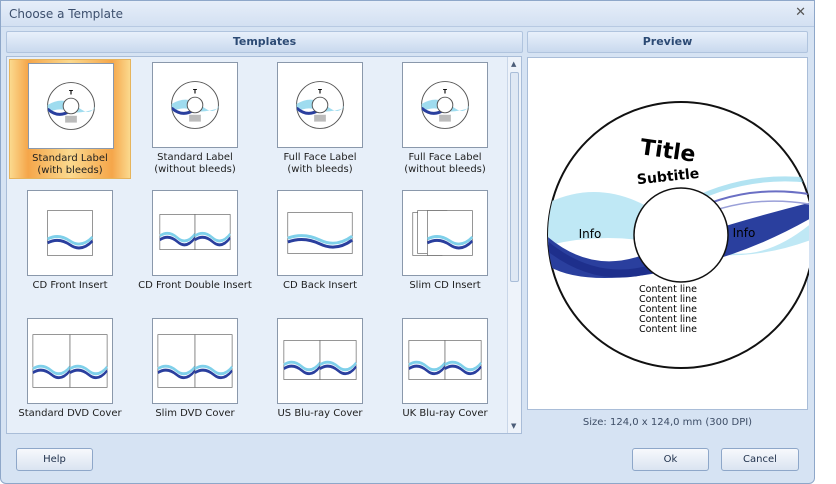  I want to click on template-label: Standard DVD Cover, so click(70, 413).